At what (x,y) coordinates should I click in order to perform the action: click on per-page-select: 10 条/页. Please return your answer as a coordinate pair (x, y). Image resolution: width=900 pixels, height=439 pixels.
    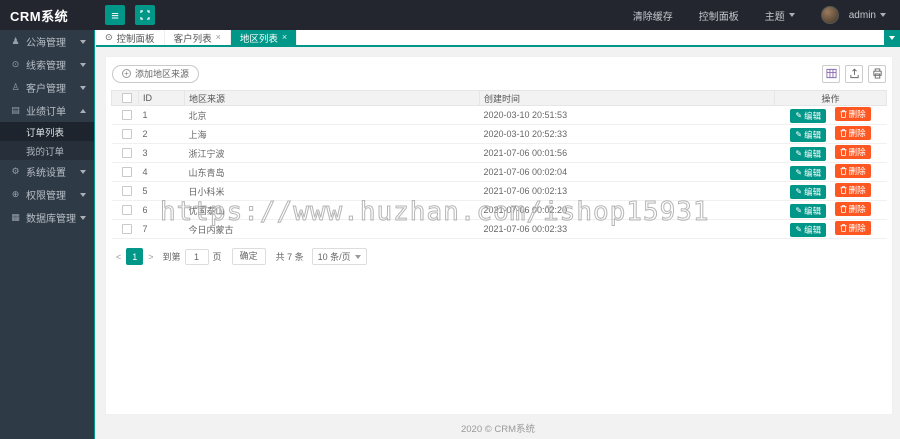
    Looking at the image, I should click on (339, 256).